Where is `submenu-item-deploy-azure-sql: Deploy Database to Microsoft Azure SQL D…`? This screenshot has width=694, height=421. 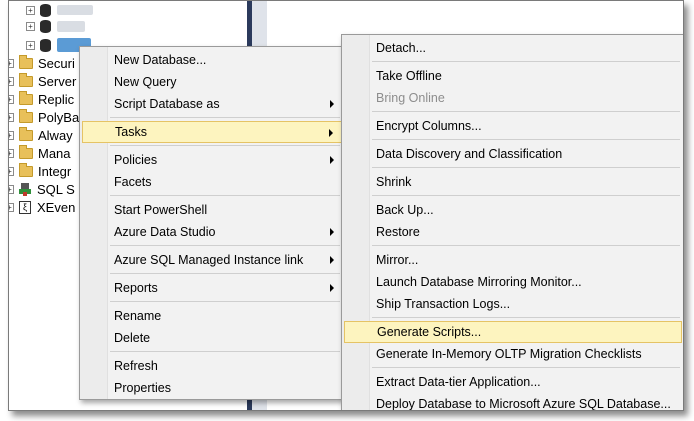
submenu-item-deploy-azure-sql: Deploy Database to Microsoft Azure SQL D… is located at coordinates (513, 402).